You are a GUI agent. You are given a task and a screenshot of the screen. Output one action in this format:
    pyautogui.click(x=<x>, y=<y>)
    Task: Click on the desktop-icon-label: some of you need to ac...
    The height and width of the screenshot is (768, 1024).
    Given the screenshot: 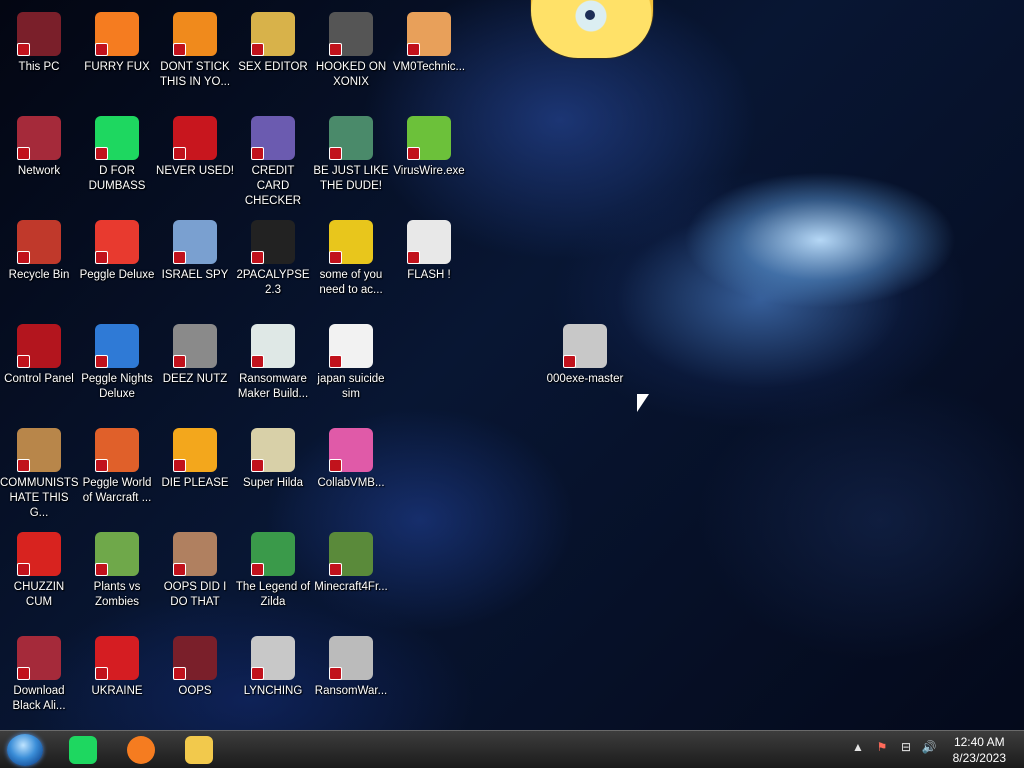 What is the action you would take?
    pyautogui.click(x=351, y=282)
    